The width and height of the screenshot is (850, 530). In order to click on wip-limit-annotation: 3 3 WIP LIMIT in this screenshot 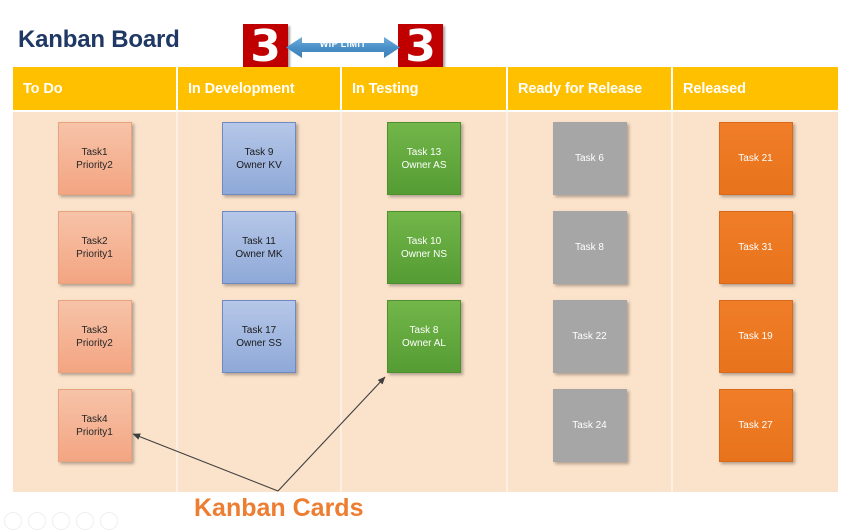, I will do `click(343, 48)`.